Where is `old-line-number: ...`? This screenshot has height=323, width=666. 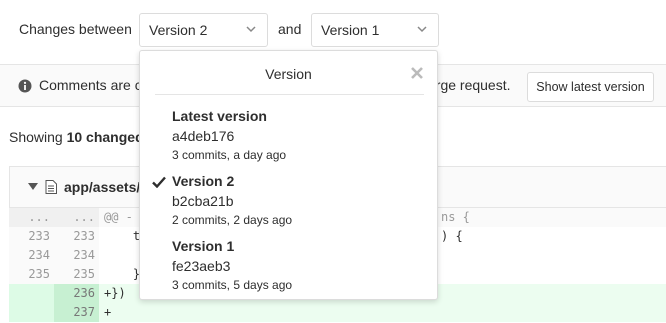
old-line-number: ... is located at coordinates (31, 217).